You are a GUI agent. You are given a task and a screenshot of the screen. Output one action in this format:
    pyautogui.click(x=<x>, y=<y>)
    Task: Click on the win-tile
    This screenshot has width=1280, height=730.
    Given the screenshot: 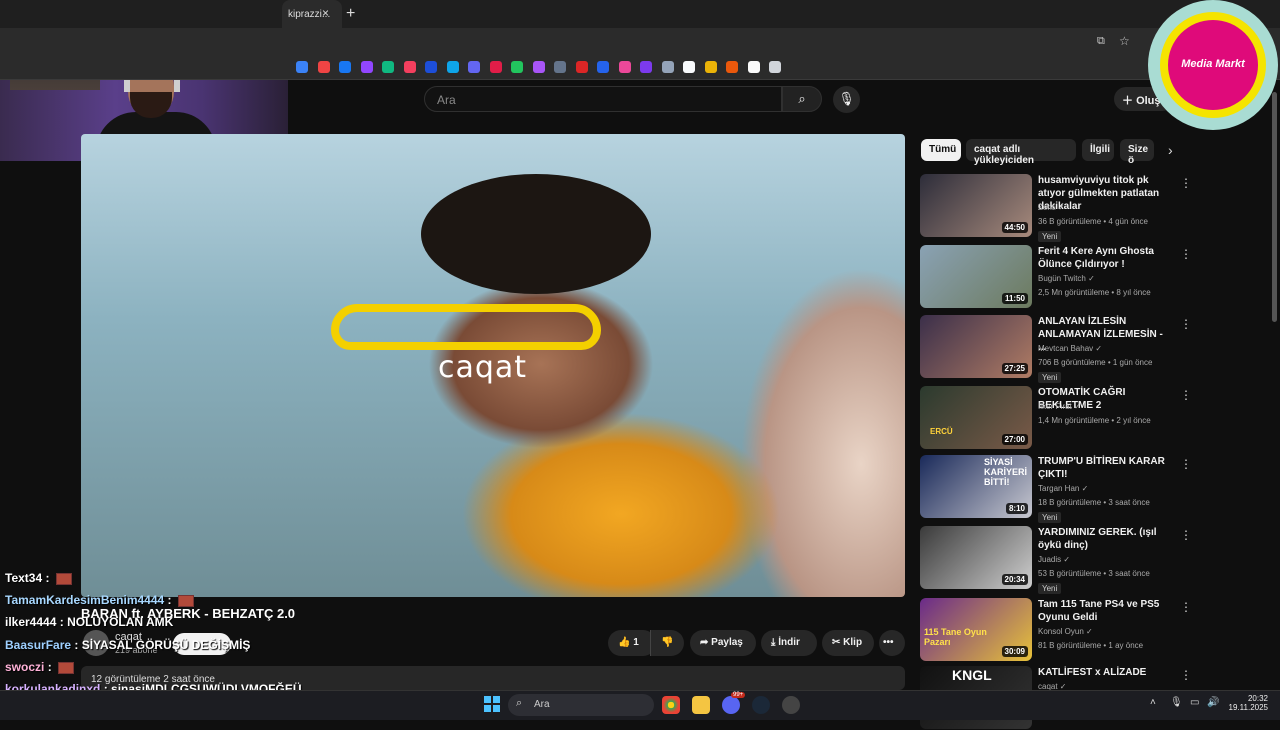 What is the action you would take?
    pyautogui.click(x=496, y=708)
    